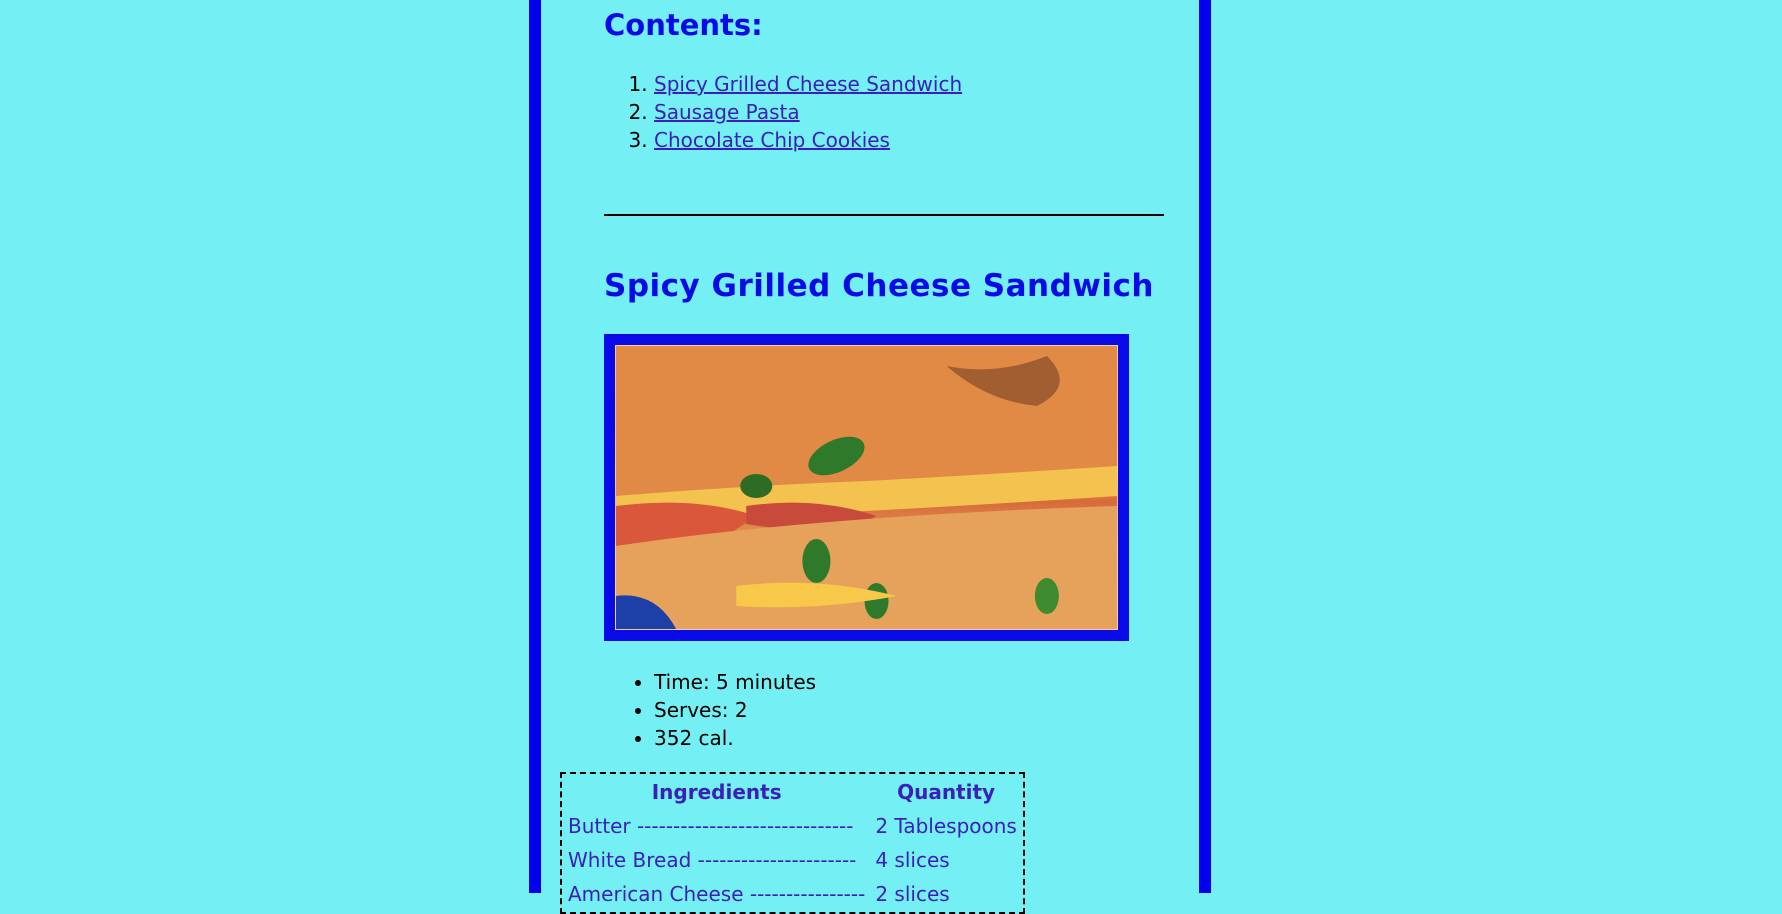 The height and width of the screenshot is (914, 1782). I want to click on ingredient-qty: 2 slices, so click(912, 894).